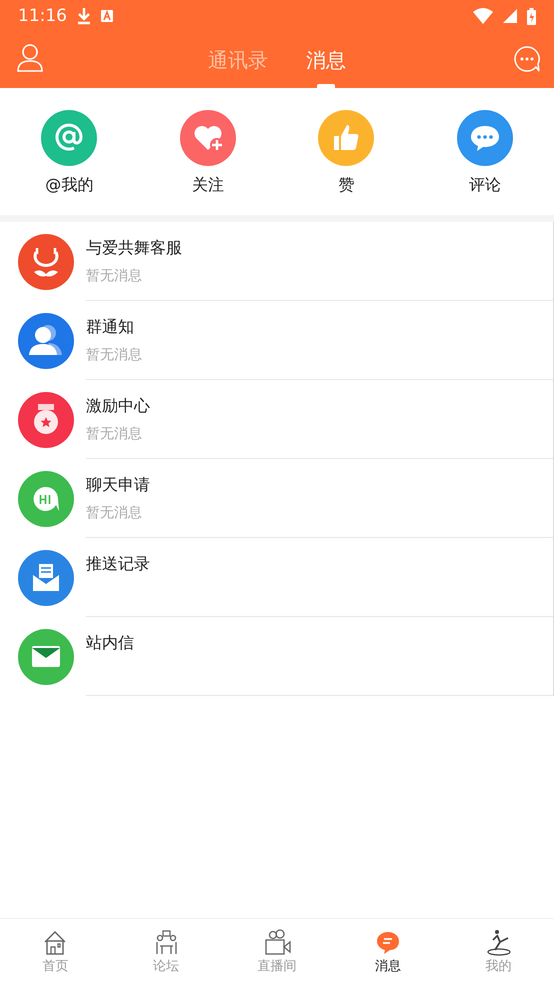 This screenshot has width=554, height=984. I want to click on notification-icon, so click(107, 16).